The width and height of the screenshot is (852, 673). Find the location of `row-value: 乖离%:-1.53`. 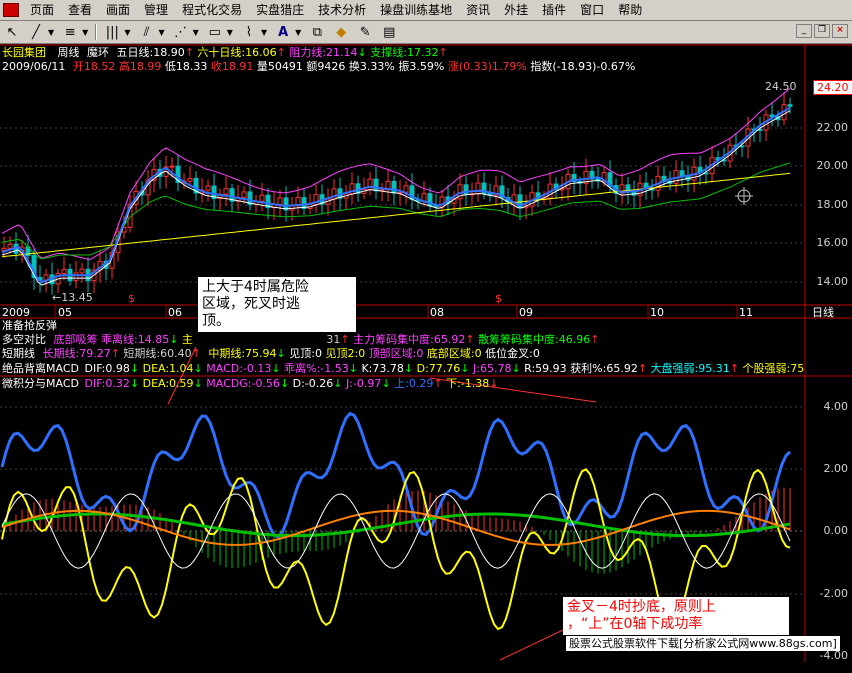

row-value: 乖离%:-1.53 is located at coordinates (316, 368).